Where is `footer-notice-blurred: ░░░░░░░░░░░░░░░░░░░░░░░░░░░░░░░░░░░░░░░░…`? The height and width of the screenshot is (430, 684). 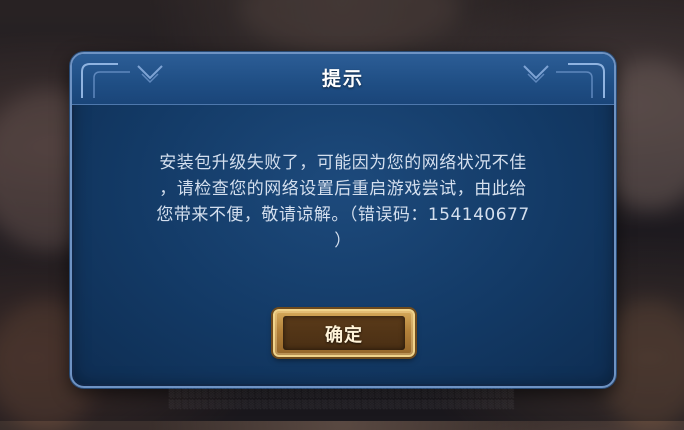 footer-notice-blurred: ░░░░░░░░░░░░░░░░░░░░░░░░░░░░░░░░░░░░░░░░… is located at coordinates (342, 399).